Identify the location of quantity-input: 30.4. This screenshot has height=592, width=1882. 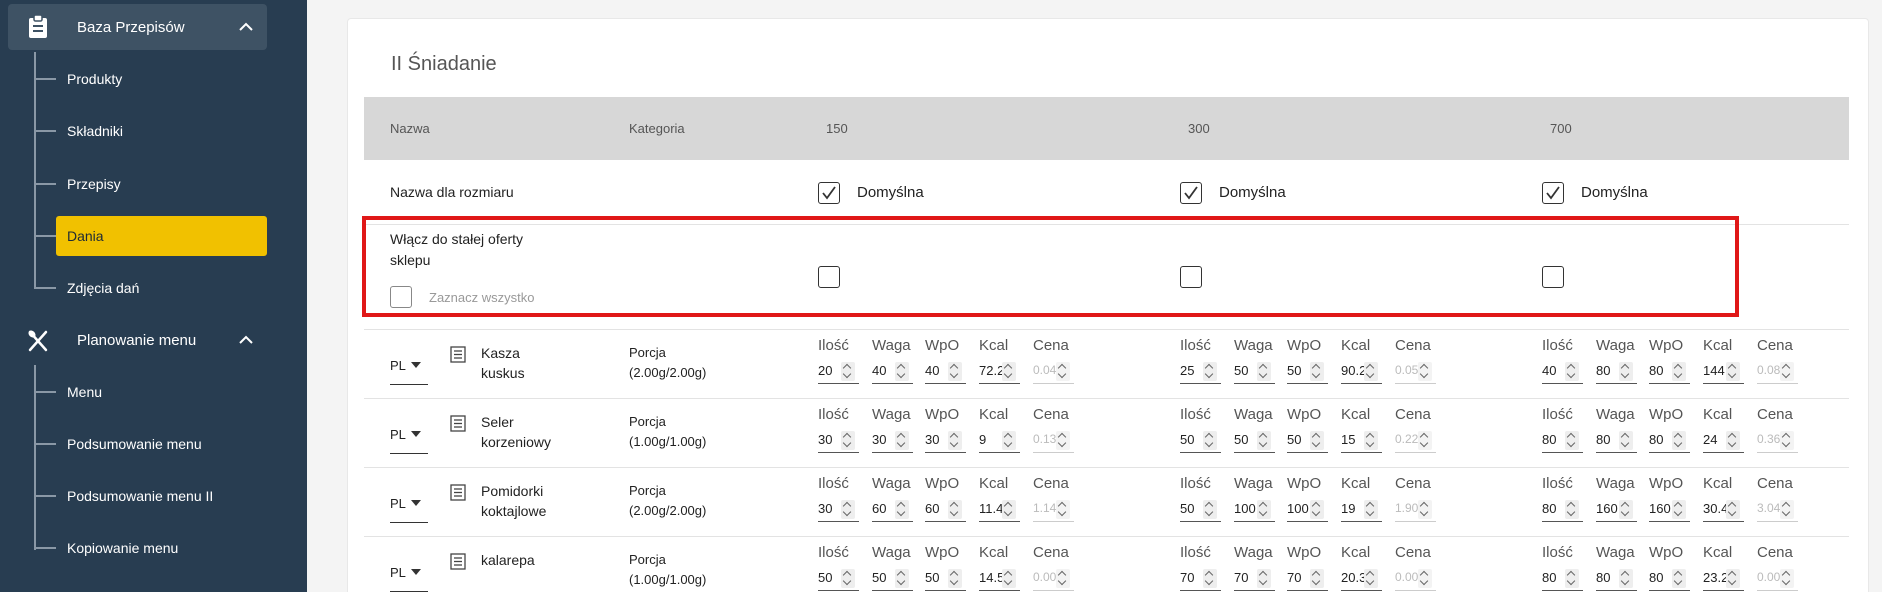
(1723, 510).